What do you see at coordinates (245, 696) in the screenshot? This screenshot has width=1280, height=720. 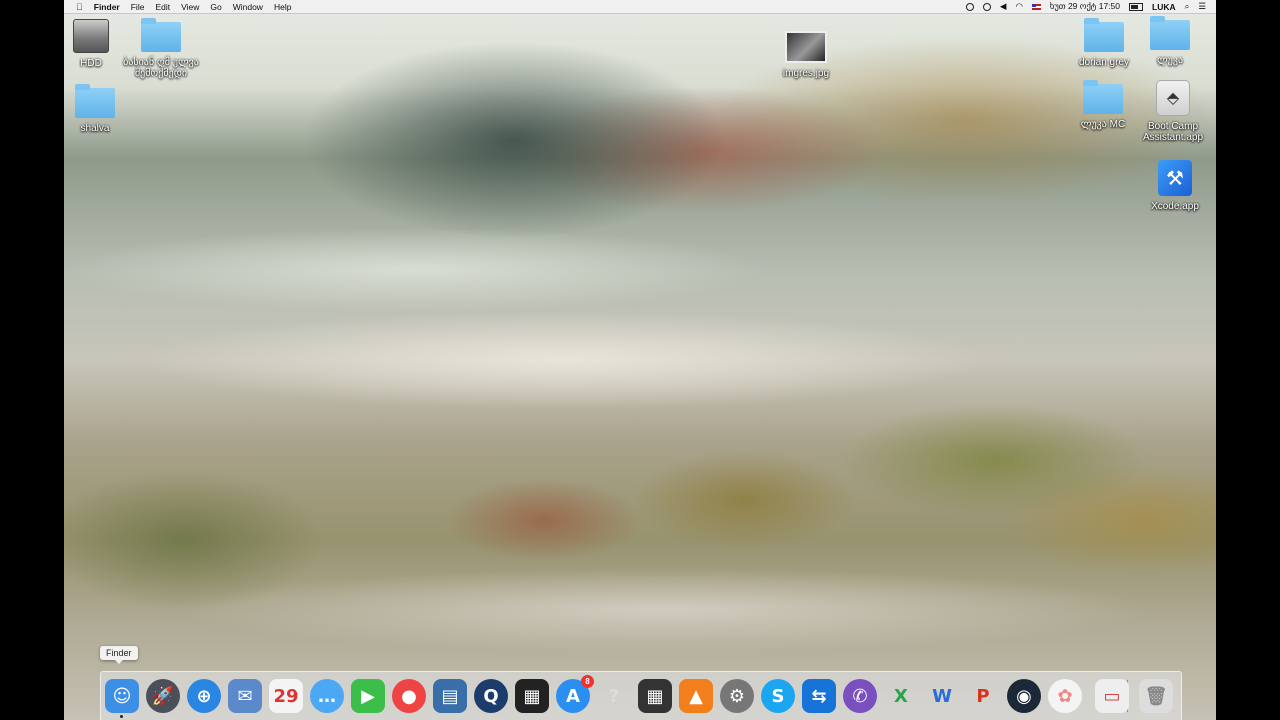 I see `dock-preview-icon: ✉` at bounding box center [245, 696].